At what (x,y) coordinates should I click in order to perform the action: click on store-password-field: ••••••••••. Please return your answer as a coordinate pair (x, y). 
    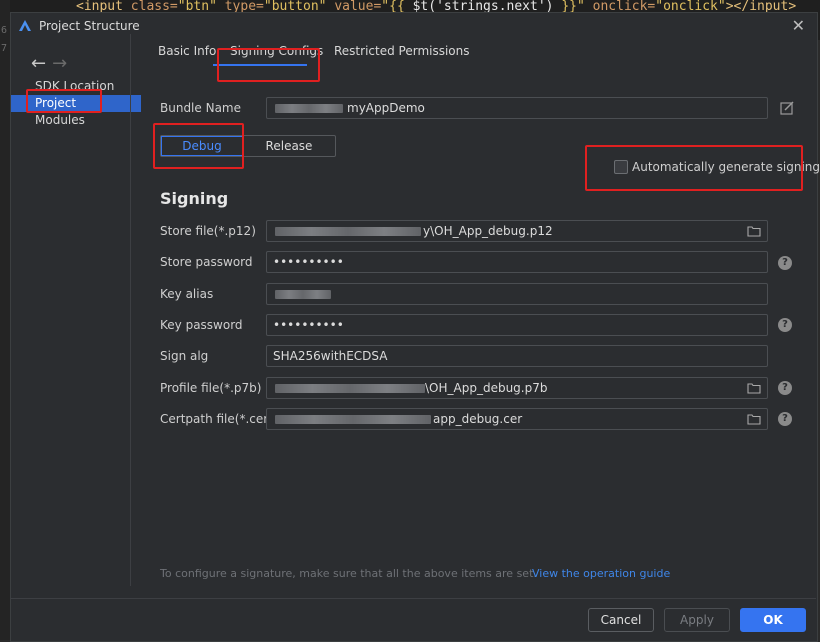
    Looking at the image, I should click on (517, 262).